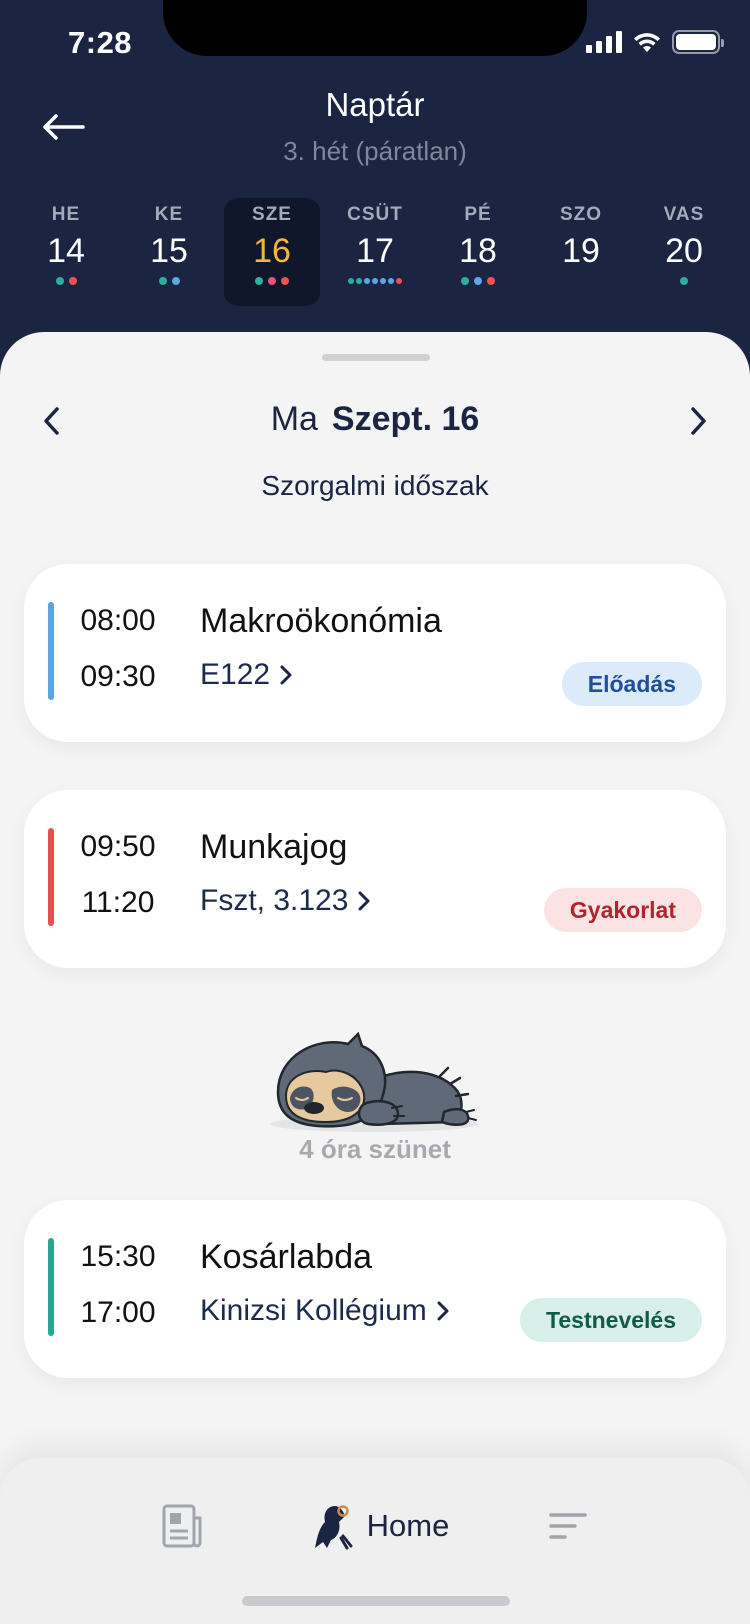 The height and width of the screenshot is (1624, 750). I want to click on day-sunday: VAS 20, so click(684, 252).